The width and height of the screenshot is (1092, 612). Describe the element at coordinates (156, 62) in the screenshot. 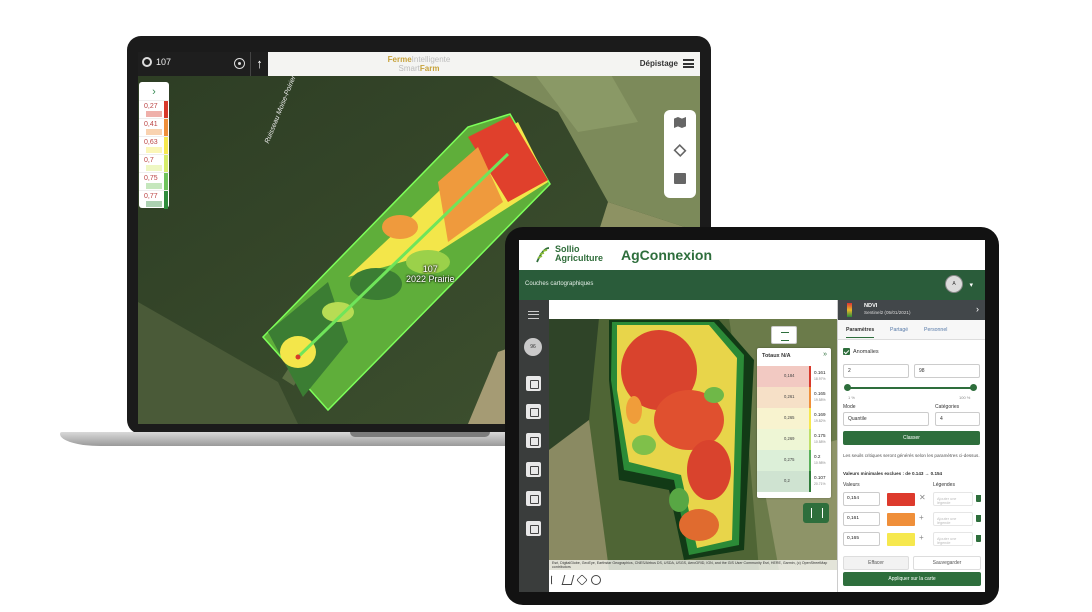

I see `field-id: 107` at that location.